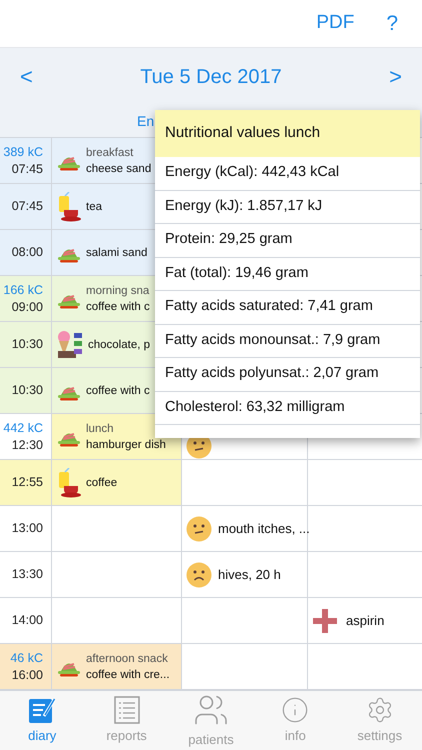 The width and height of the screenshot is (422, 750). I want to click on food-item: salami sand, so click(117, 253).